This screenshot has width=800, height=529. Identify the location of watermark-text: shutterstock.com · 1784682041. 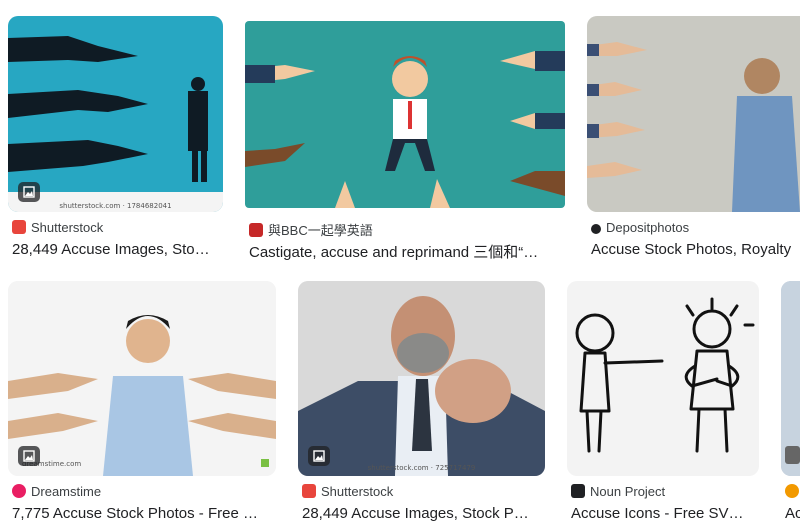
(115, 206).